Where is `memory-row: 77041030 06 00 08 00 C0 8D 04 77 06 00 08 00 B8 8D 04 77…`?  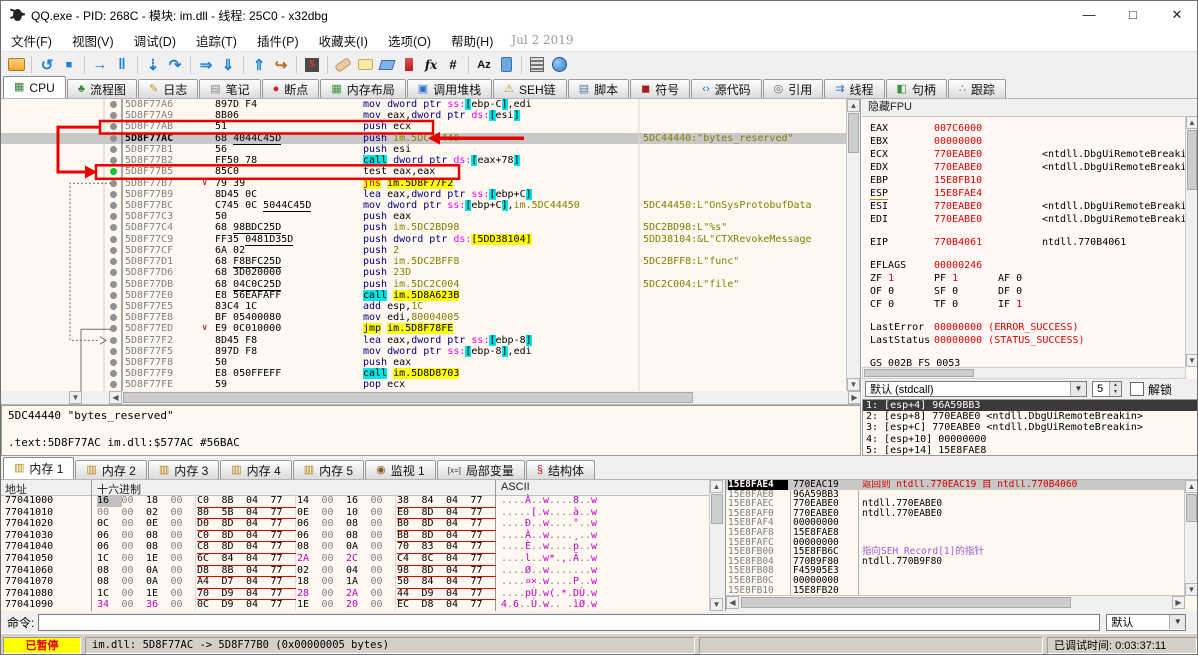
memory-row: 77041030 06 00 08 00 C0 8D 04 77 06 00 08 00 B8 8D 04 77… is located at coordinates (355, 536).